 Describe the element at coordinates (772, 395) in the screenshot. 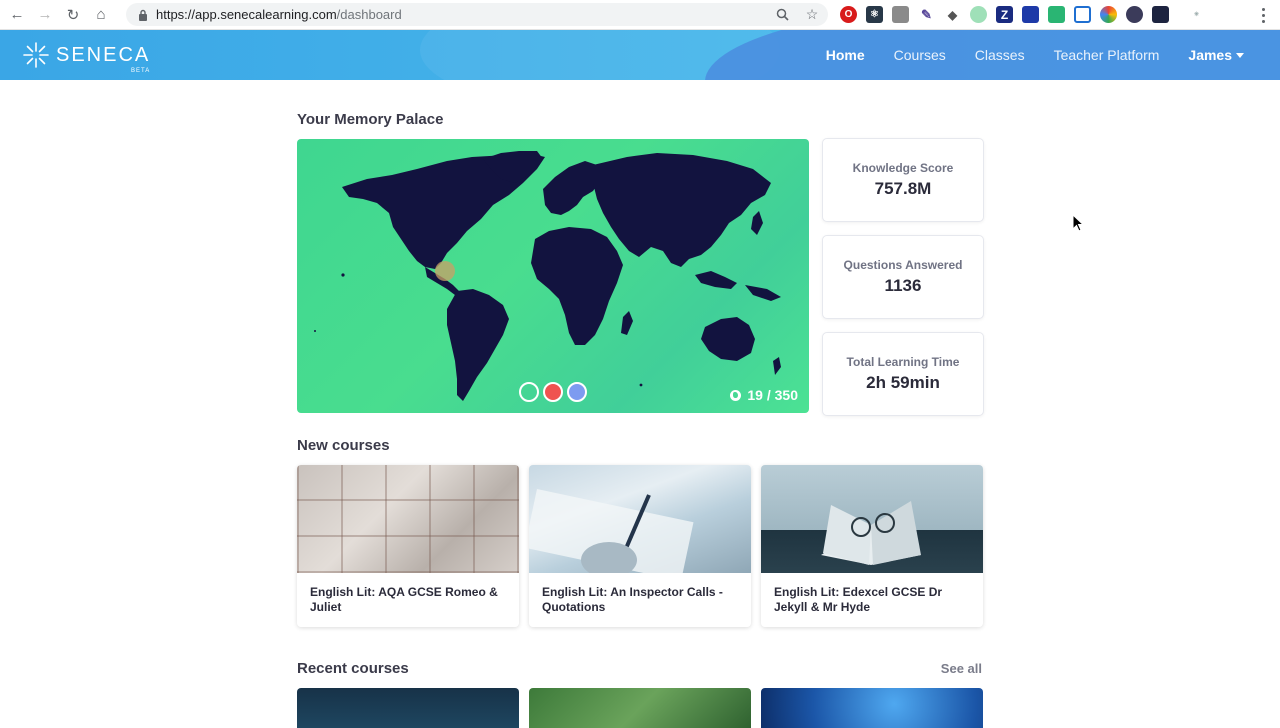

I see `map-progress-value: 19 / 350` at that location.